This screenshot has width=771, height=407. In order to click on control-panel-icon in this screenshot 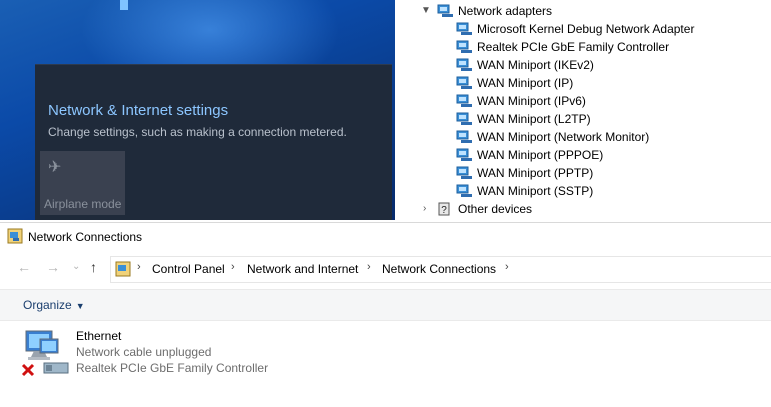, I will do `click(123, 269)`.